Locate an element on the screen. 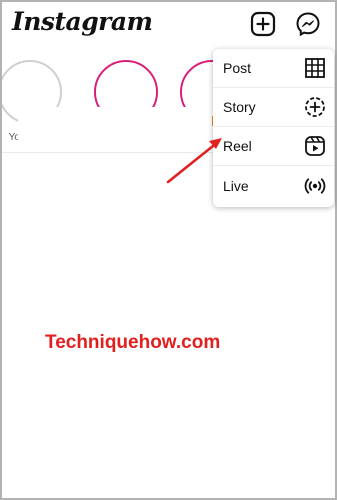 Image resolution: width=337 pixels, height=500 pixels. add-post-icon is located at coordinates (263, 24).